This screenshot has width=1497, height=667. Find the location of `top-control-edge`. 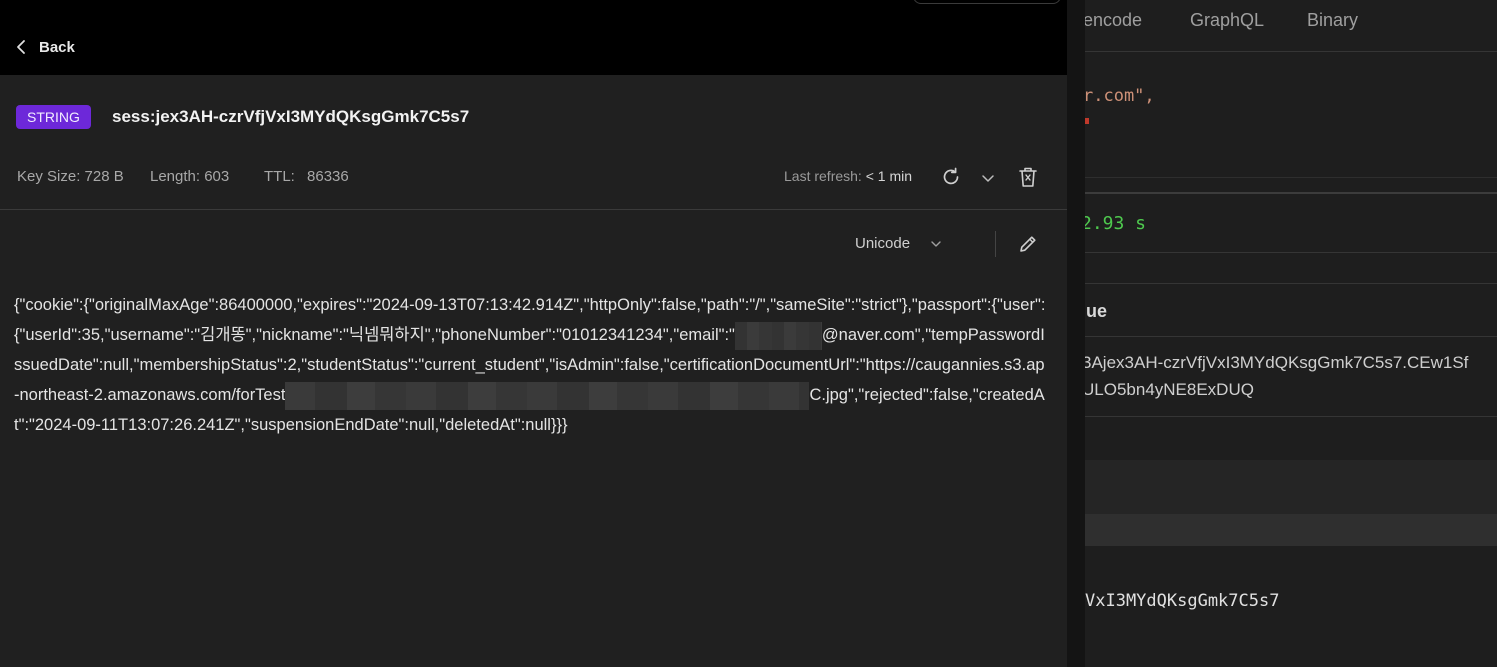

top-control-edge is located at coordinates (987, 2).